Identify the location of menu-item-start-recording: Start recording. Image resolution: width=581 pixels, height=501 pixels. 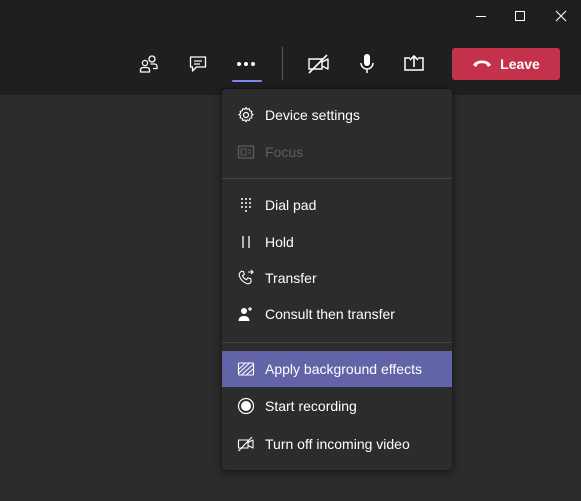
(337, 406).